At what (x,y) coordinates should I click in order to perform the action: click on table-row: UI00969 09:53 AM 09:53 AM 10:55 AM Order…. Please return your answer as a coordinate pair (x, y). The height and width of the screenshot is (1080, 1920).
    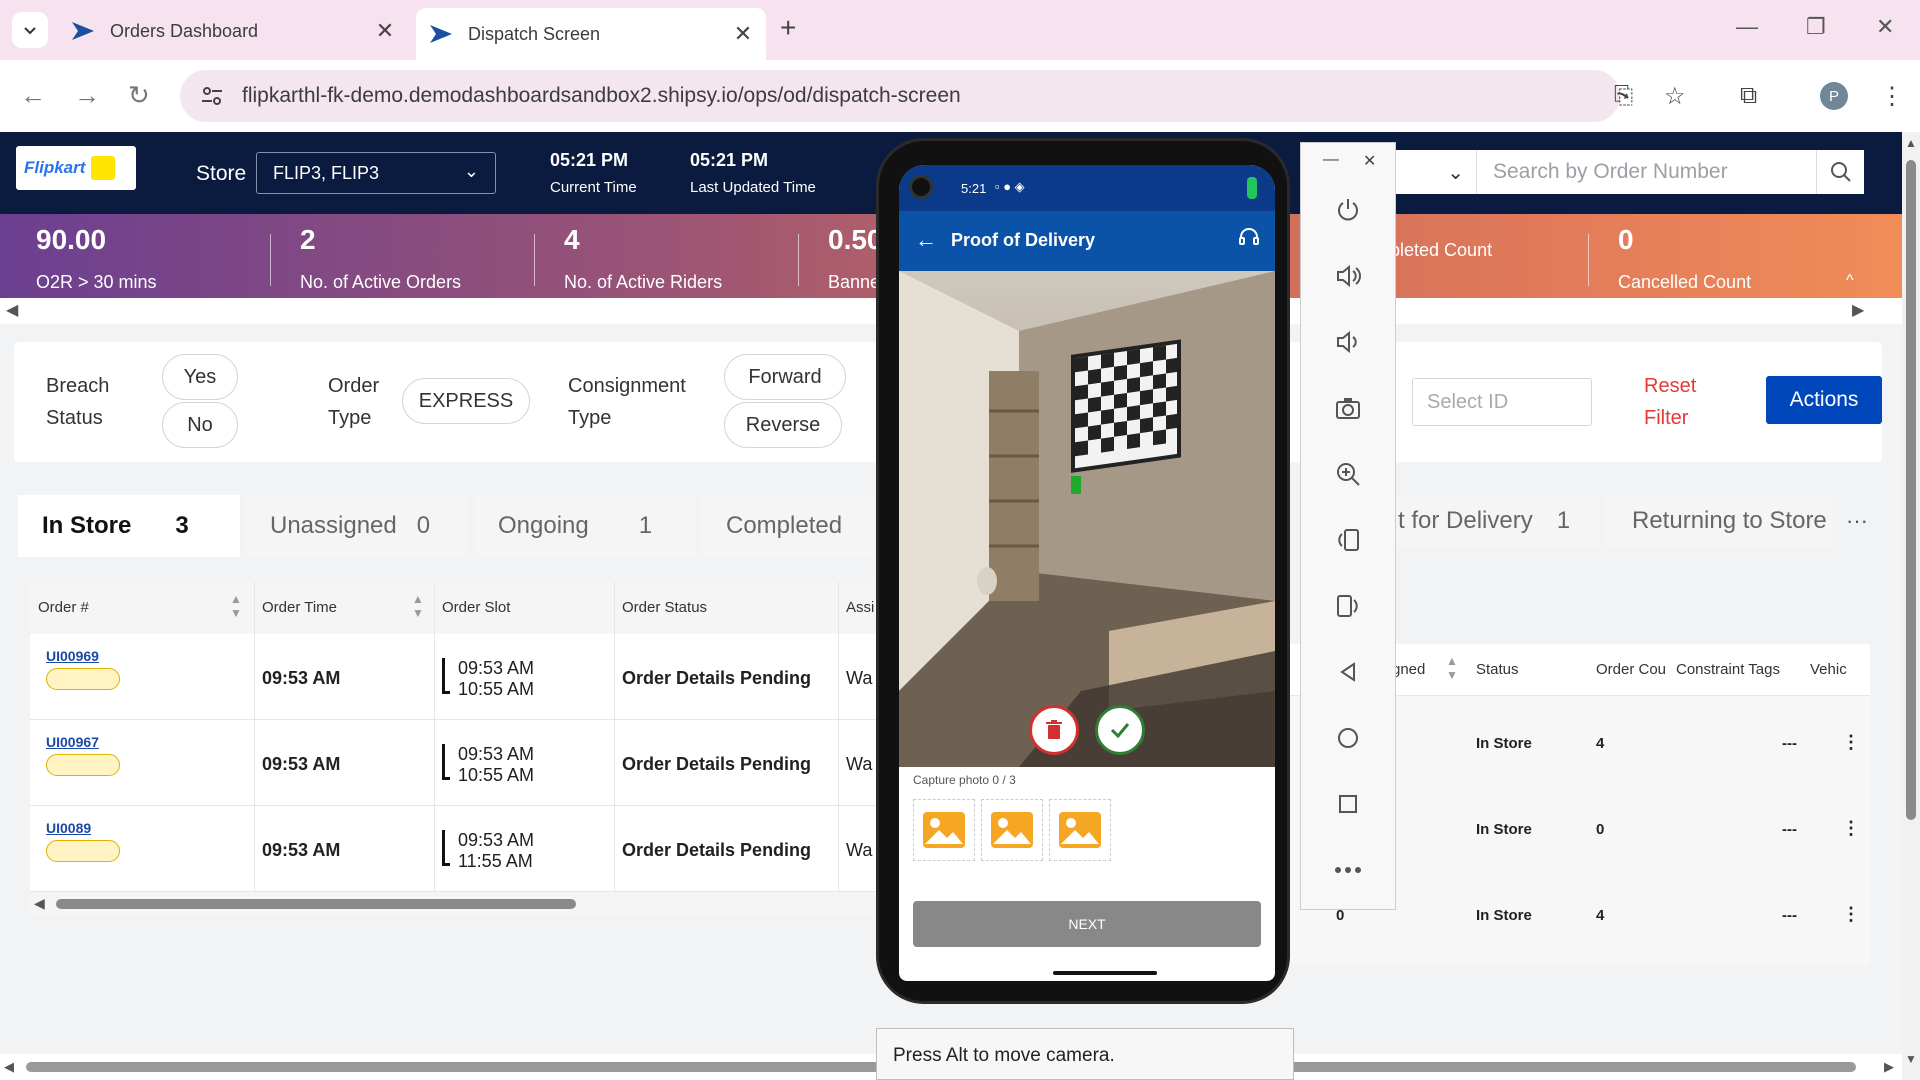
    Looking at the image, I should click on (460, 677).